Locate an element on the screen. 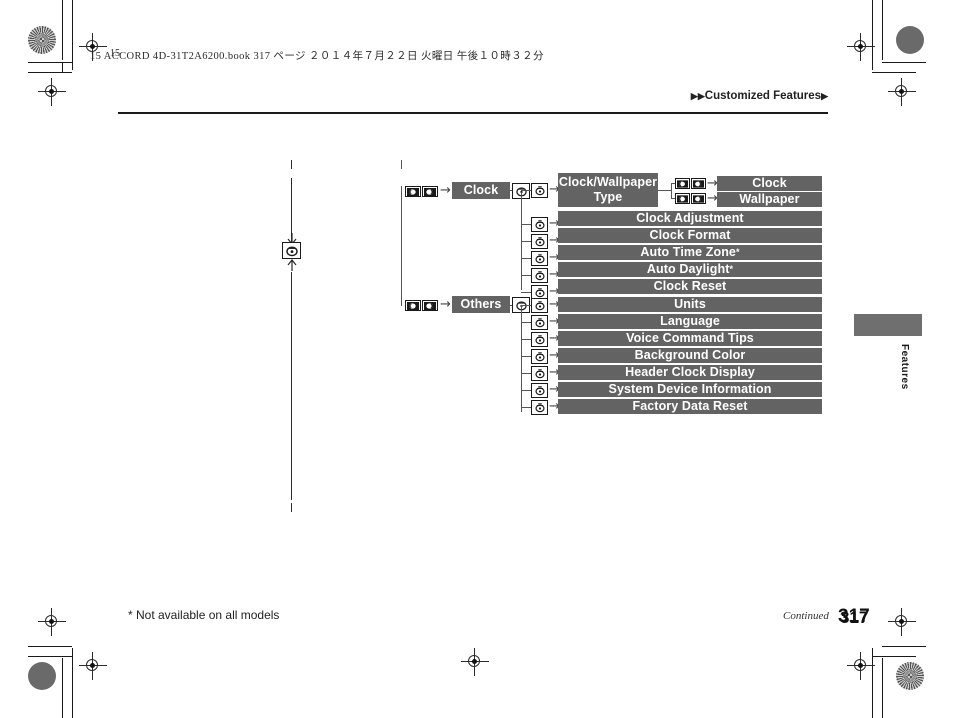 The width and height of the screenshot is (954, 718). halftone-target is located at coordinates (910, 676).